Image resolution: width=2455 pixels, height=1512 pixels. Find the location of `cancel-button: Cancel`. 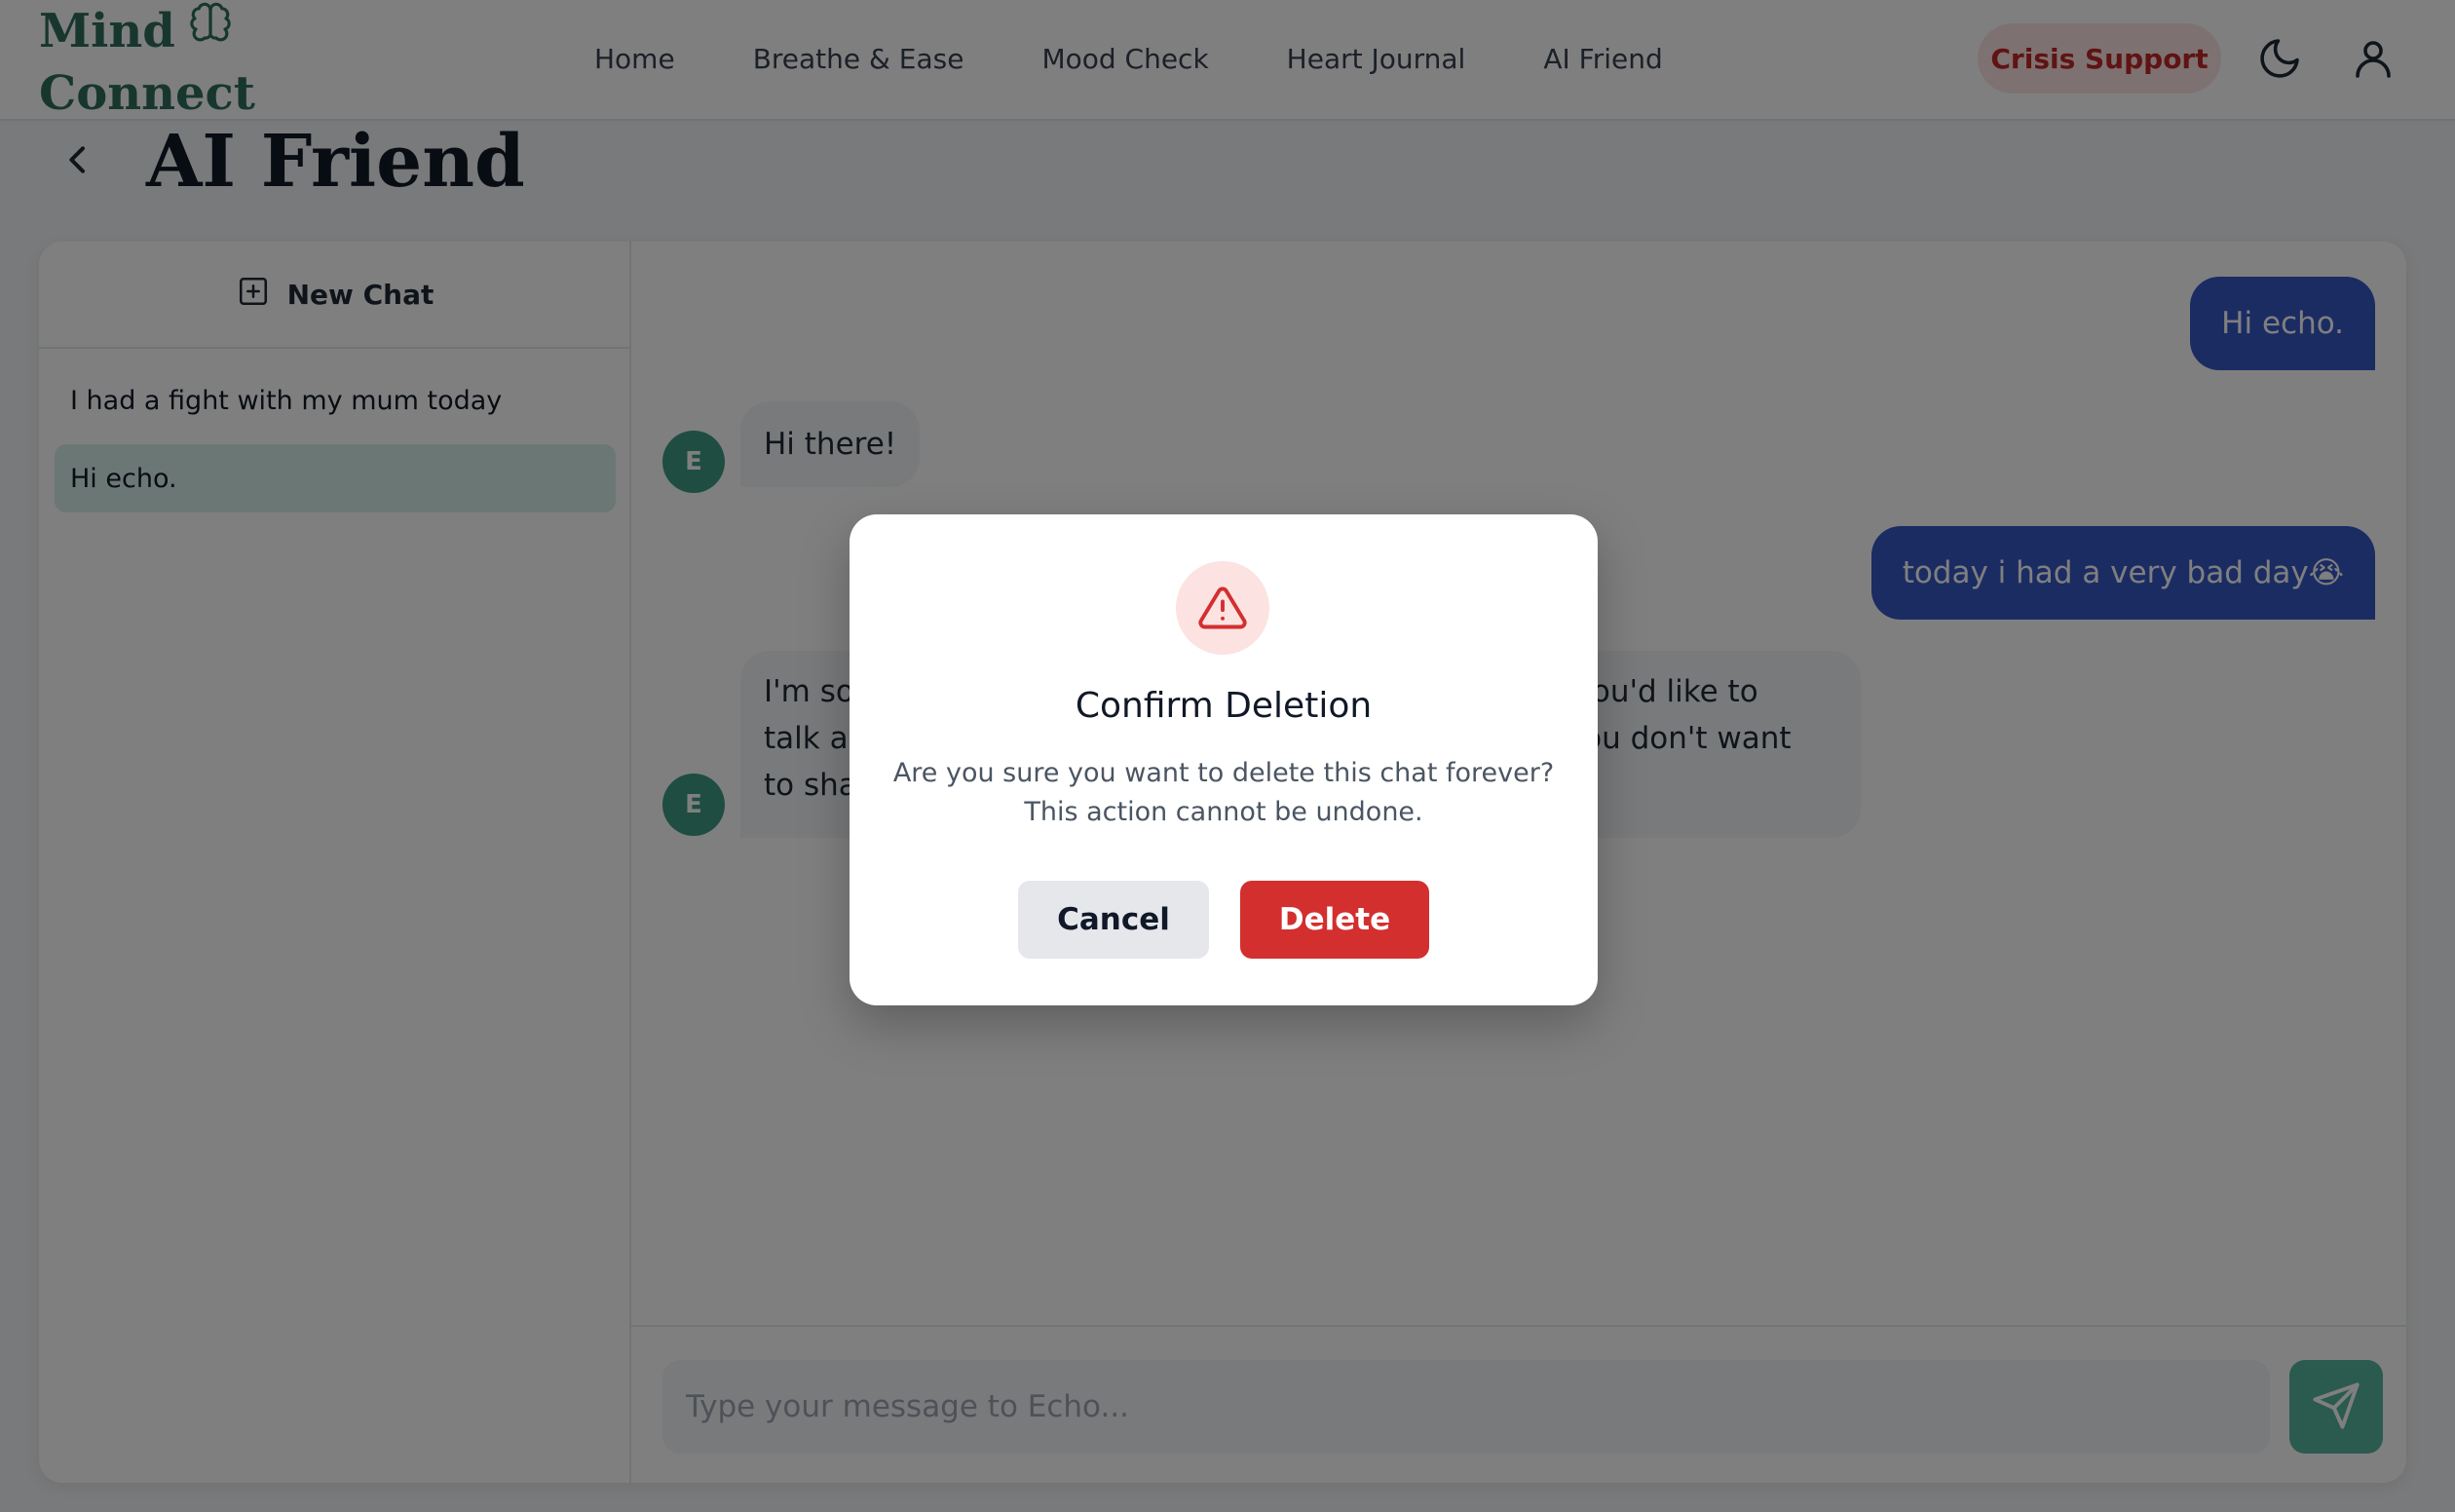

cancel-button: Cancel is located at coordinates (1114, 920).